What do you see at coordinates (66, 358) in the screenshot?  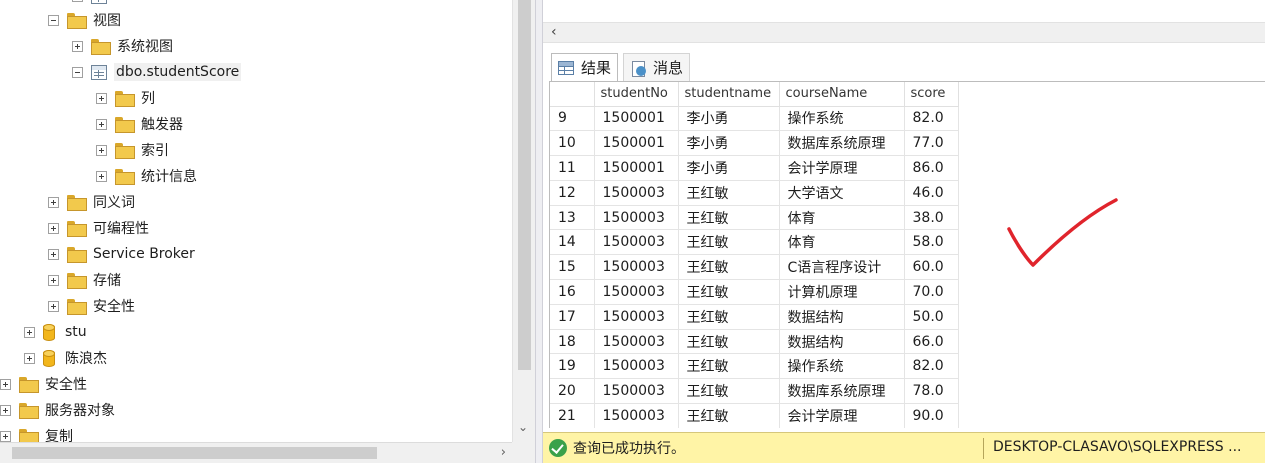 I see `tree-node: 陈浪杰` at bounding box center [66, 358].